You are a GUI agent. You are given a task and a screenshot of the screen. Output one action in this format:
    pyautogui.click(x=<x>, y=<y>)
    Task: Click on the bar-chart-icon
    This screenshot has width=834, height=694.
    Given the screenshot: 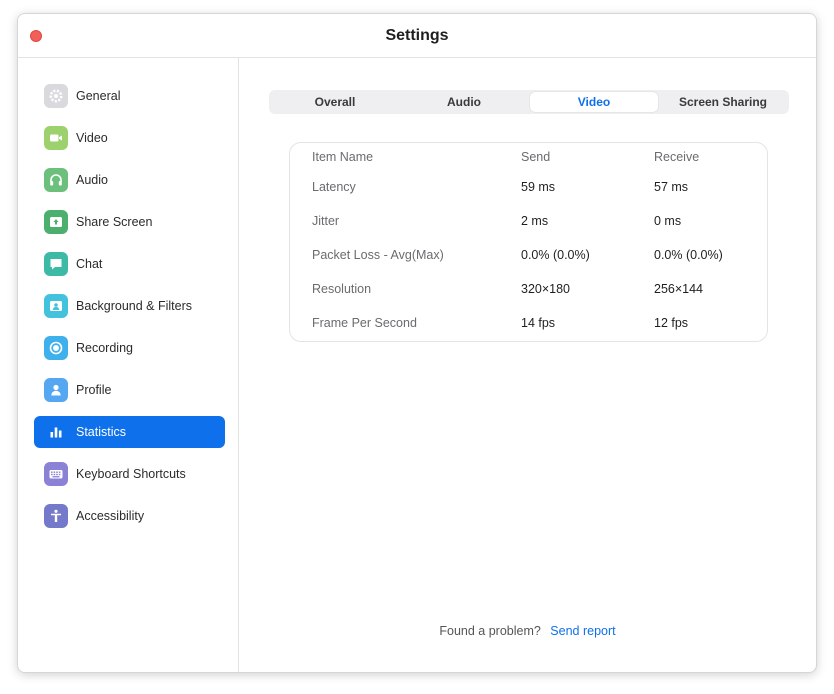 What is the action you would take?
    pyautogui.click(x=56, y=432)
    